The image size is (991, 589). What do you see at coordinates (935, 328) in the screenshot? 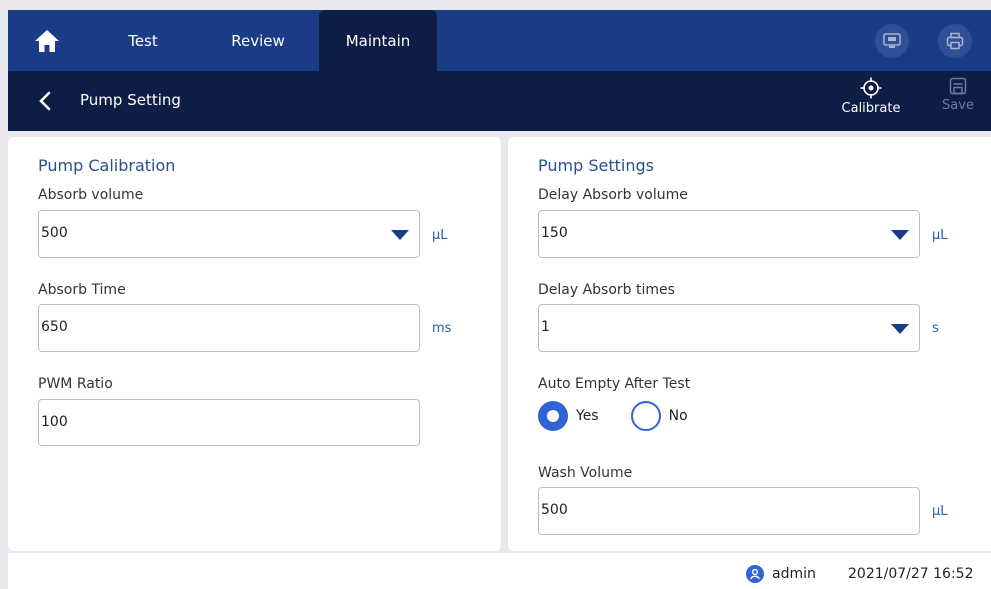
I see `delay-absorb-times-unit: s` at bounding box center [935, 328].